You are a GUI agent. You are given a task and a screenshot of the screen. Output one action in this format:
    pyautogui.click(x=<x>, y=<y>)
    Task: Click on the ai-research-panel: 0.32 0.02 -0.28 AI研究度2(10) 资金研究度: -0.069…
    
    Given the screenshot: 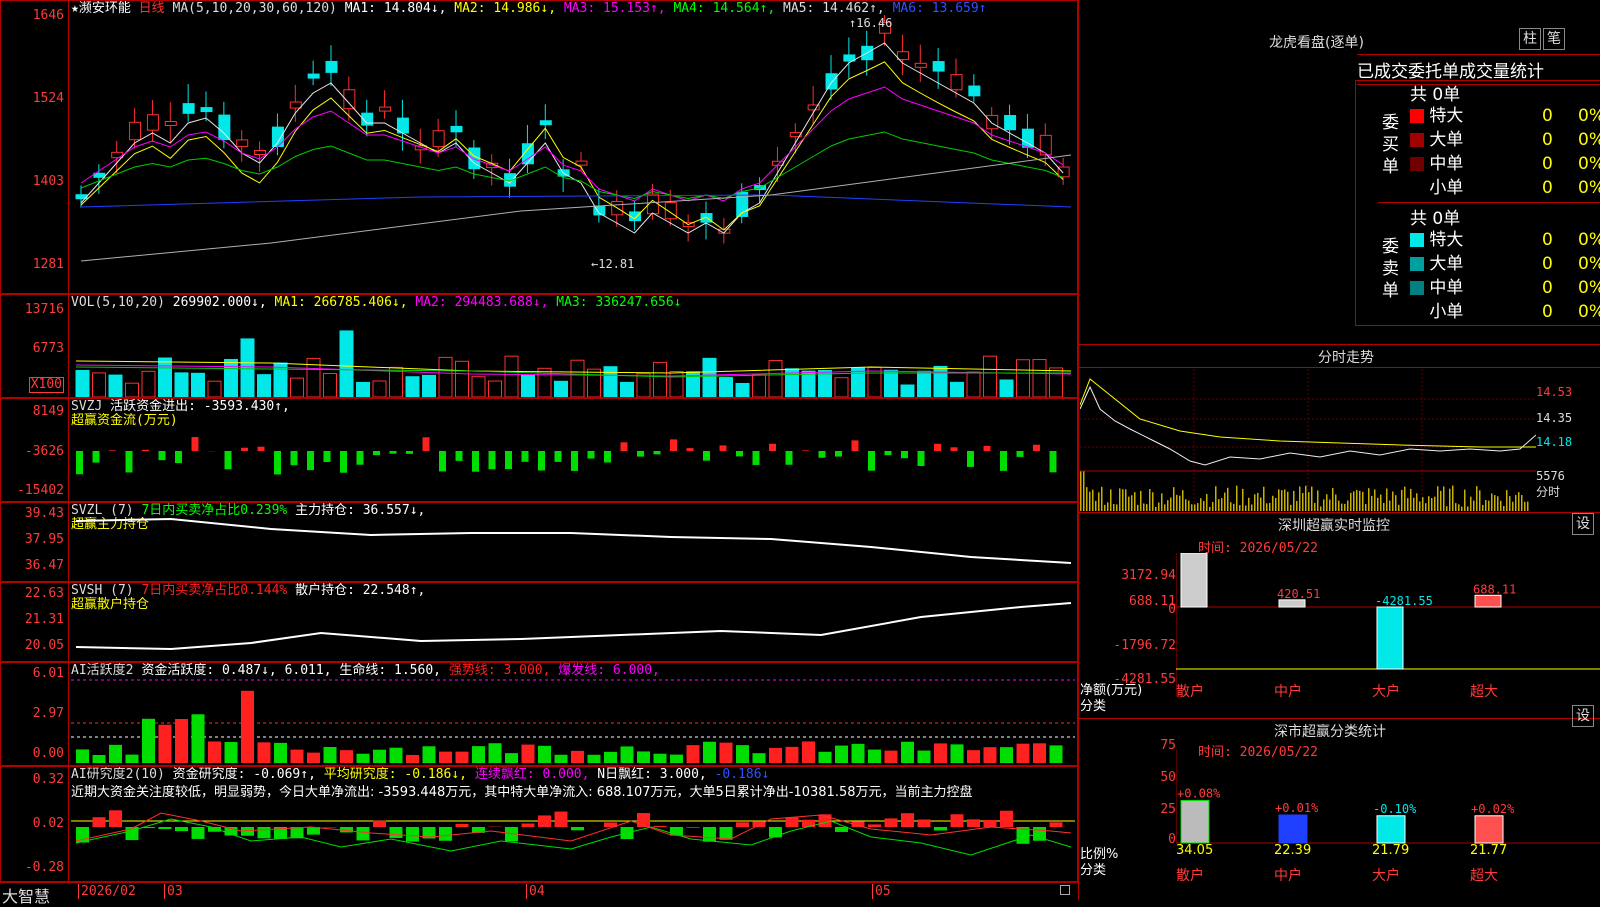 What is the action you would take?
    pyautogui.click(x=539, y=824)
    